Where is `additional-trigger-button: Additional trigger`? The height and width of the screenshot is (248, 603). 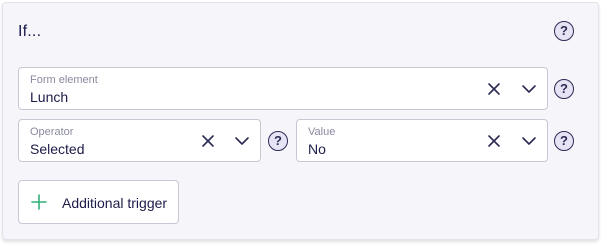
additional-trigger-button: Additional trigger is located at coordinates (98, 202).